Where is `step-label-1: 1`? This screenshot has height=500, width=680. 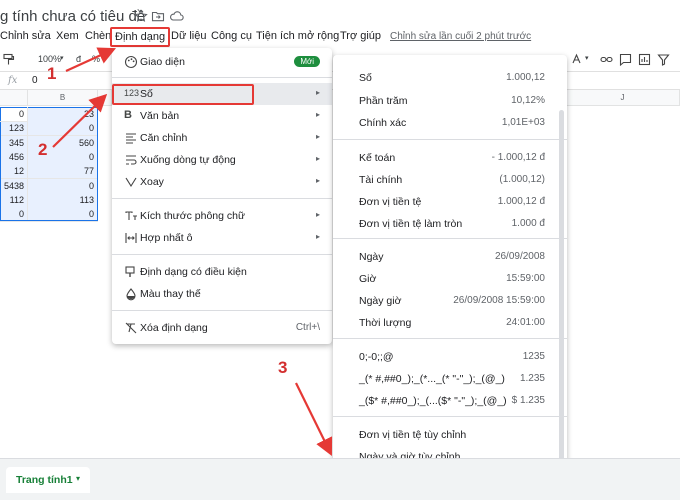 step-label-1: 1 is located at coordinates (52, 73).